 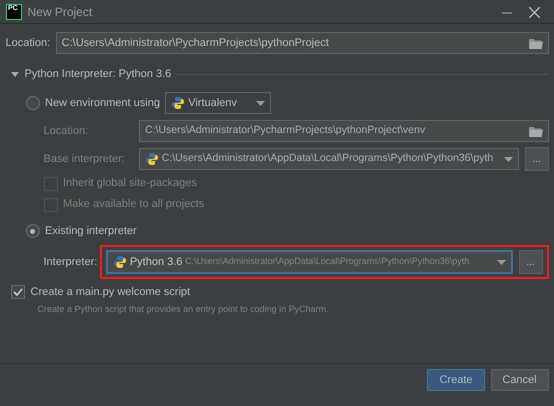 I want to click on section-title: Python Interpreter: Python 3.6, so click(x=98, y=74).